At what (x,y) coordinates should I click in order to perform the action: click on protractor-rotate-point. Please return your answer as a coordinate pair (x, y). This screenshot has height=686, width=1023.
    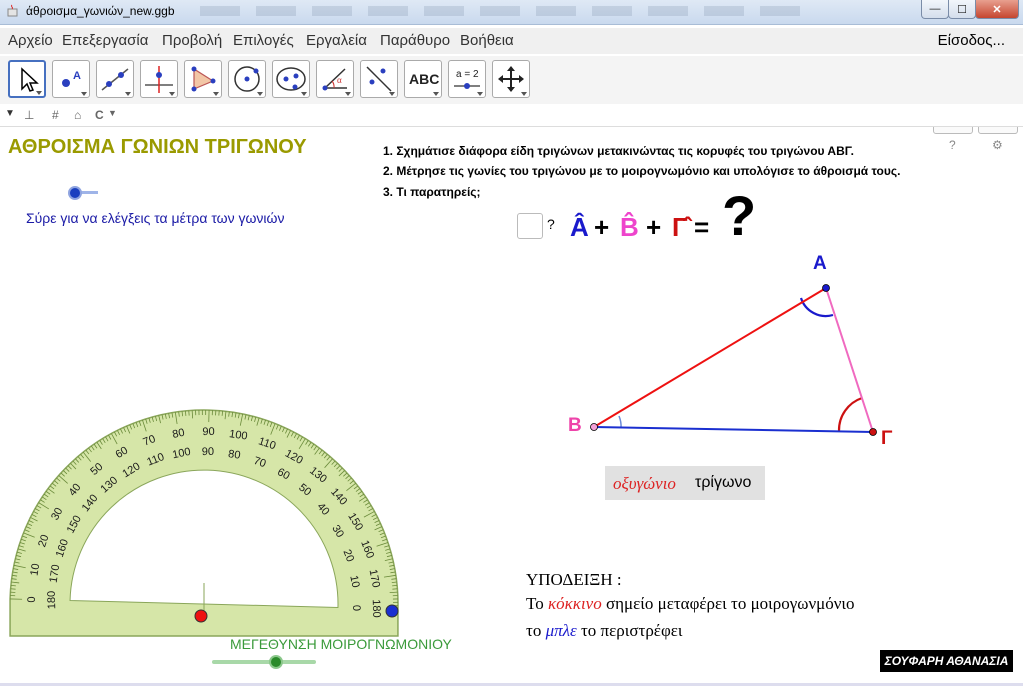
    Looking at the image, I should click on (392, 611).